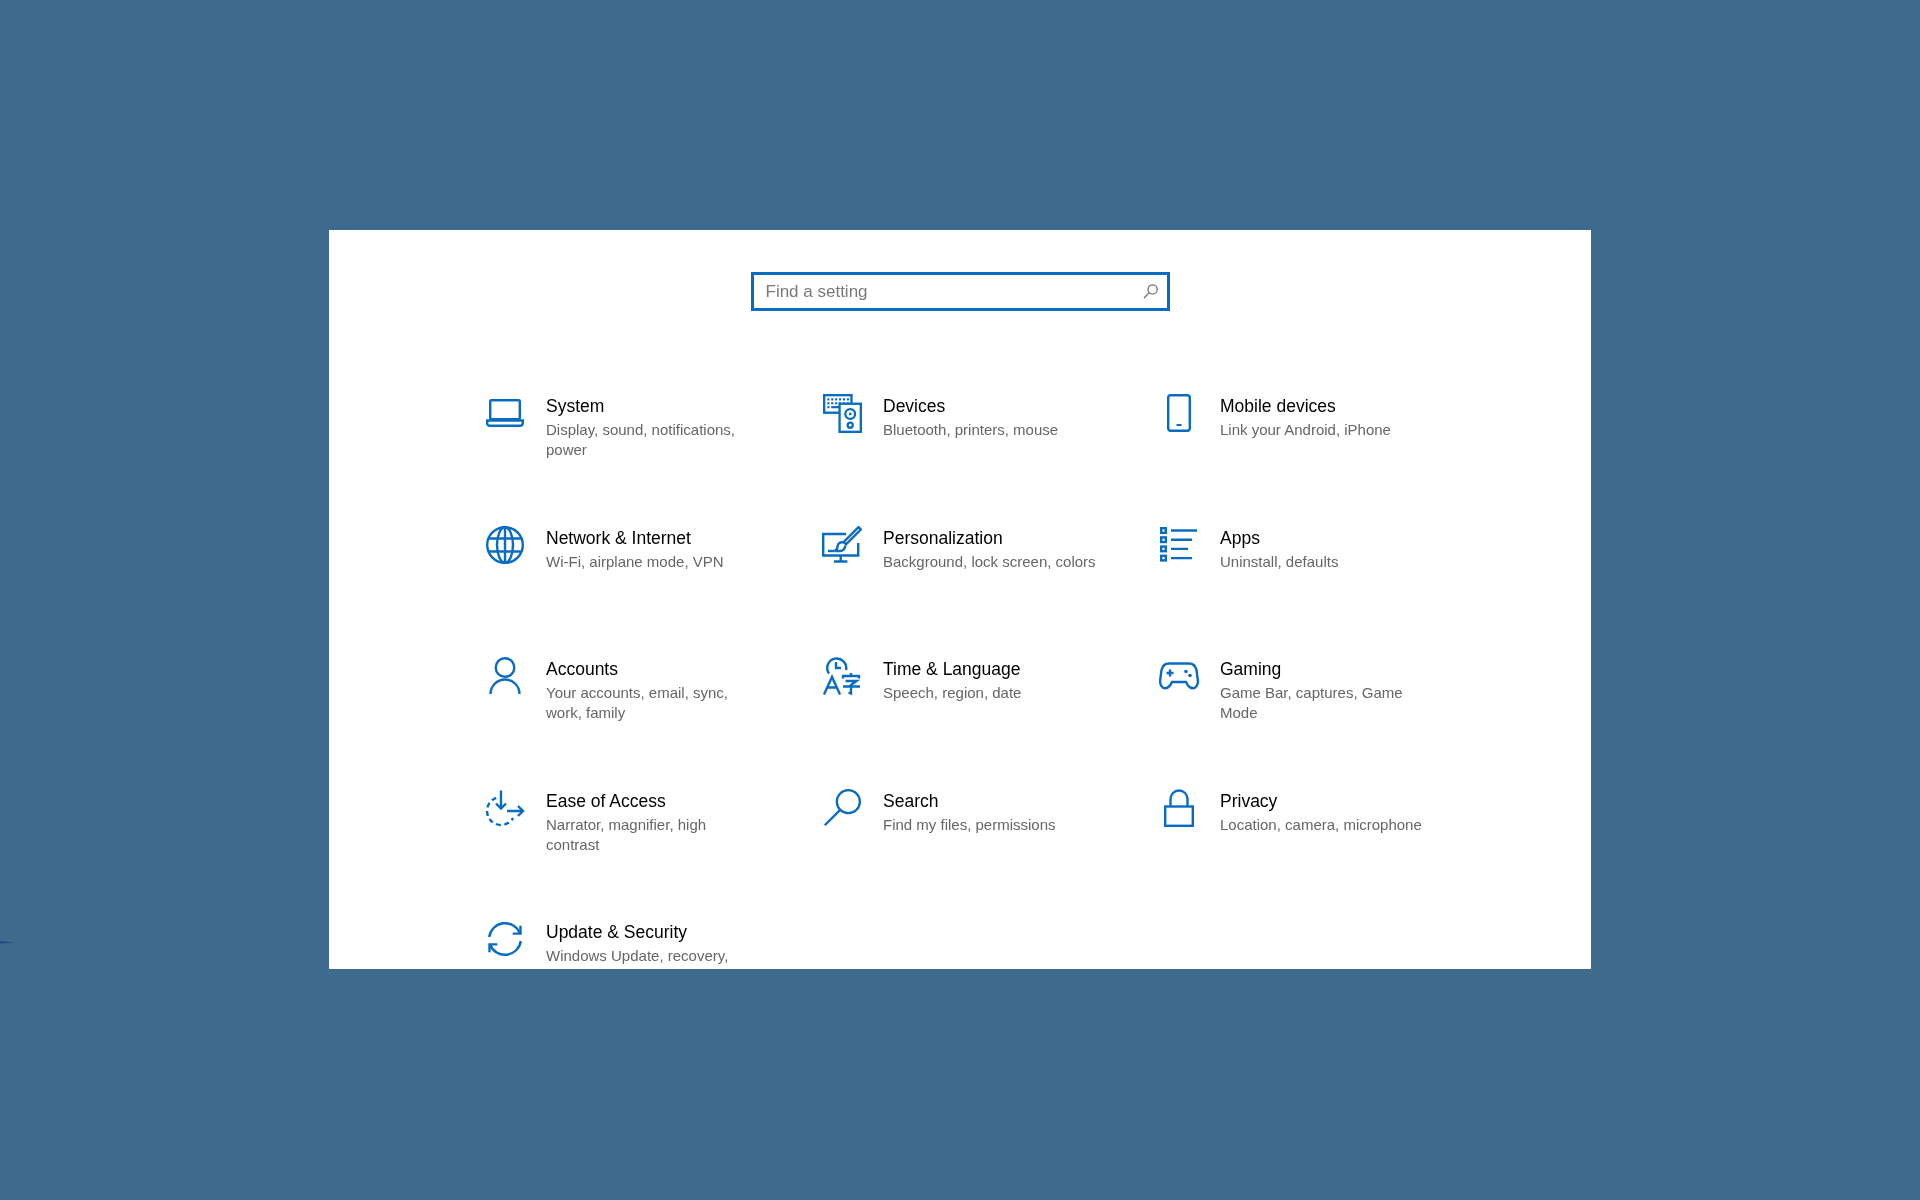  What do you see at coordinates (505, 544) in the screenshot?
I see `globe-icon` at bounding box center [505, 544].